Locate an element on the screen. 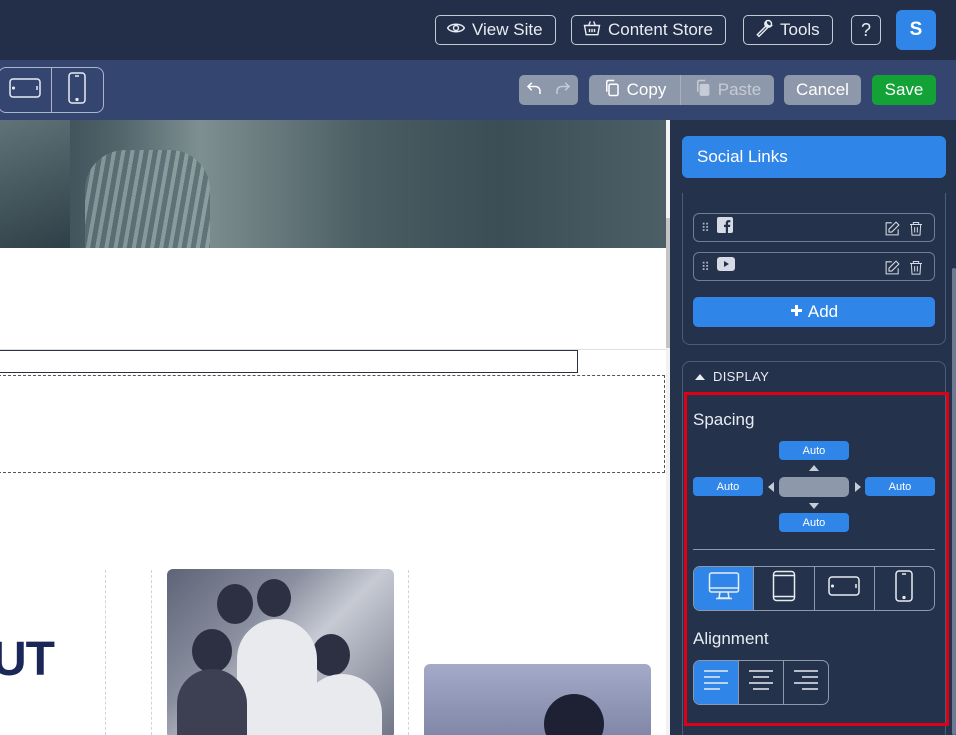 This screenshot has width=956, height=735. alignment-group is located at coordinates (761, 682).